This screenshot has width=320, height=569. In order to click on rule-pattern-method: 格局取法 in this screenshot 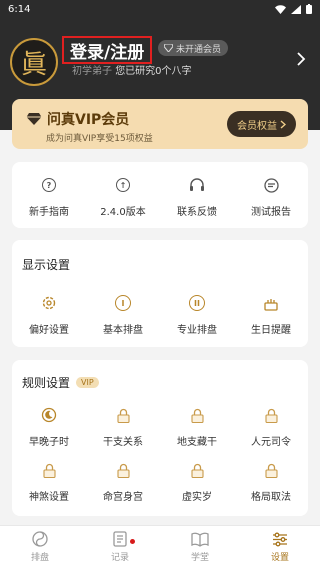, I will do `click(271, 481)`.